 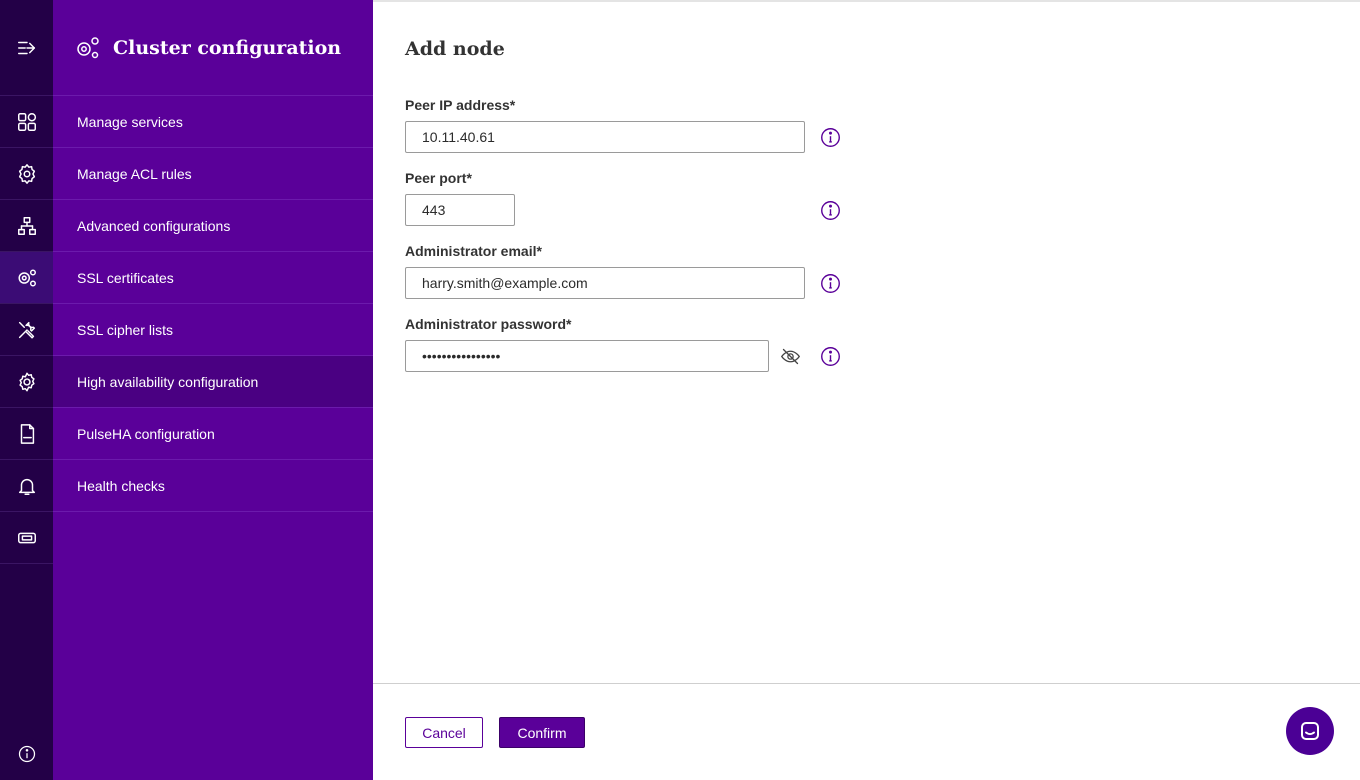 I want to click on network-icon, so click(x=26, y=225).